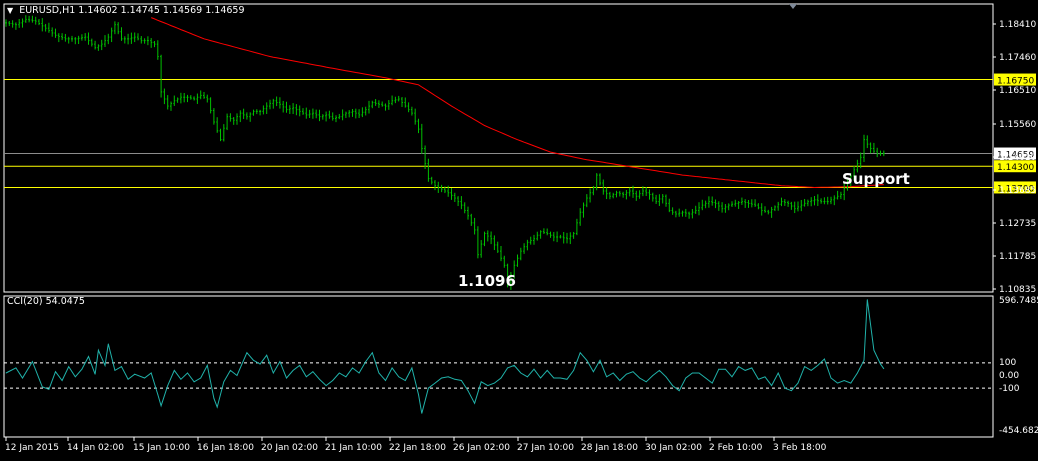  What do you see at coordinates (545, 448) in the screenshot?
I see `time-axis-label: 27 Jan 10:00` at bounding box center [545, 448].